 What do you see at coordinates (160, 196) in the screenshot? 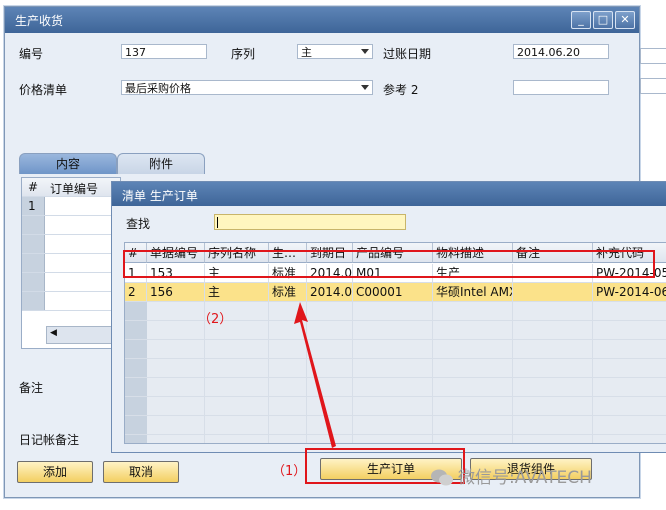
I see `dialog-title: 清单 生产订单` at bounding box center [160, 196].